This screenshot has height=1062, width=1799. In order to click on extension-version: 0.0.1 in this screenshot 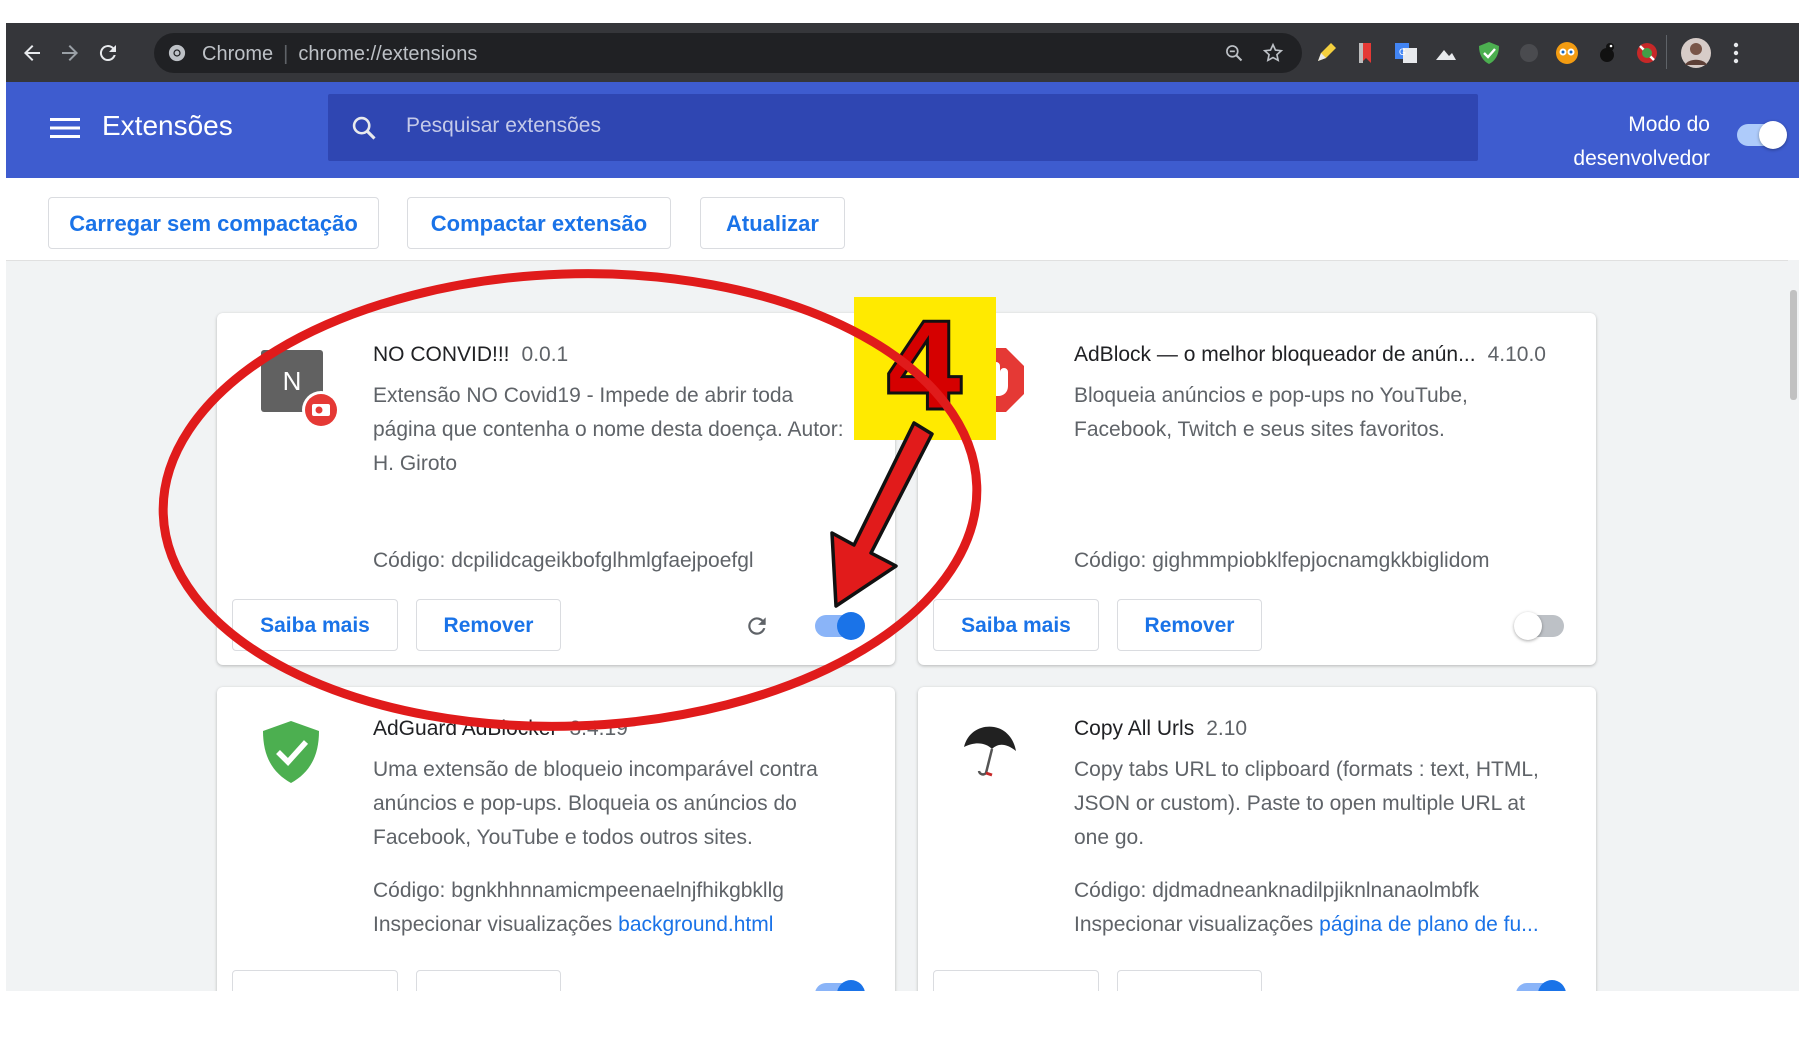, I will do `click(545, 354)`.